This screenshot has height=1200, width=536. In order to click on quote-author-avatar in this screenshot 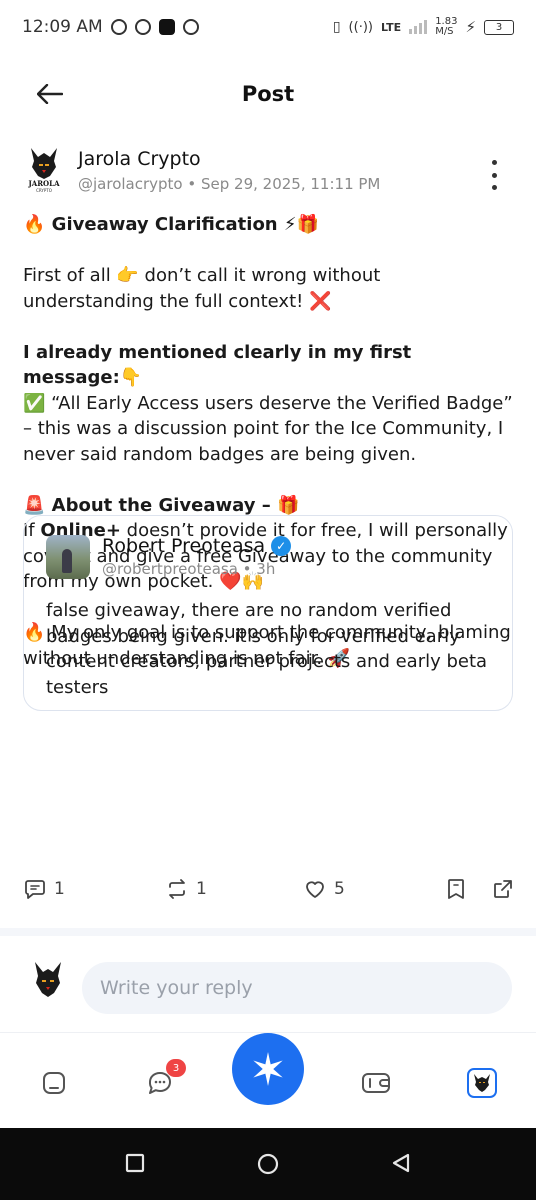, I will do `click(68, 557)`.